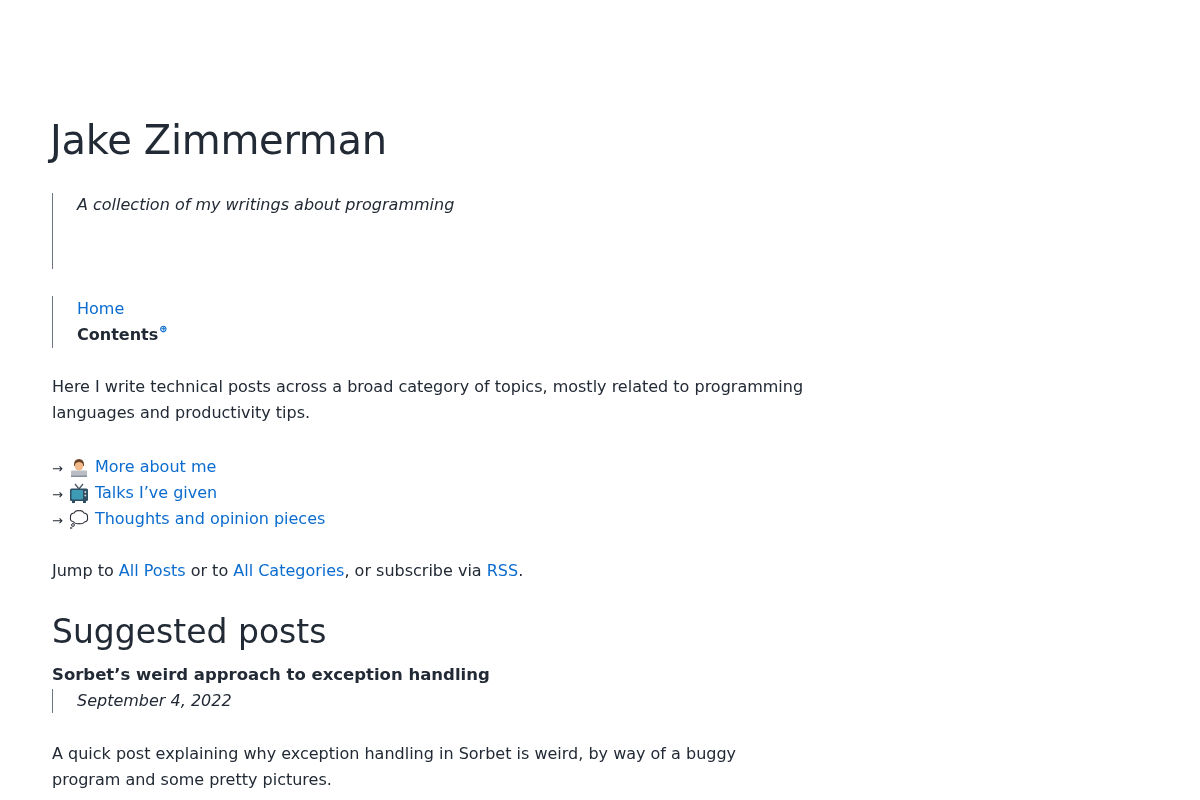  Describe the element at coordinates (78, 519) in the screenshot. I see `thought-bubble-icon` at that location.